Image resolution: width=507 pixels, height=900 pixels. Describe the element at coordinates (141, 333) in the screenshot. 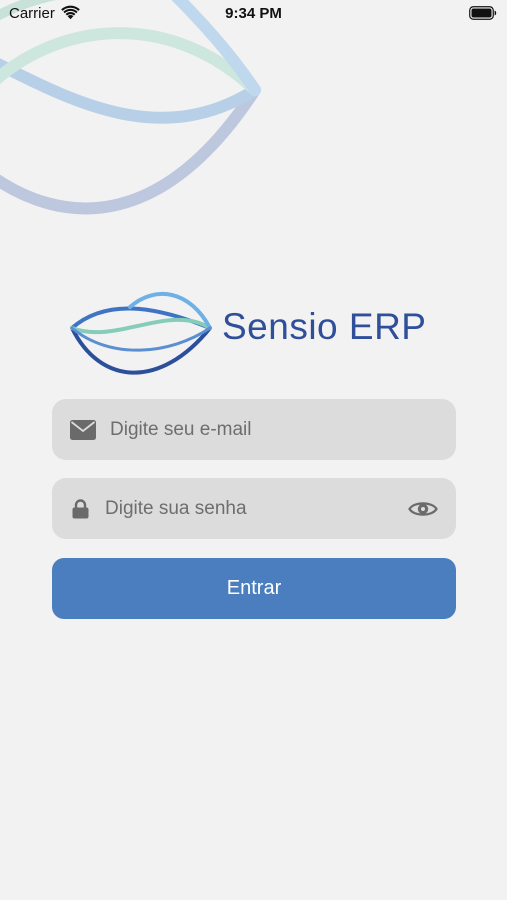

I see `wave-logo-icon` at that location.